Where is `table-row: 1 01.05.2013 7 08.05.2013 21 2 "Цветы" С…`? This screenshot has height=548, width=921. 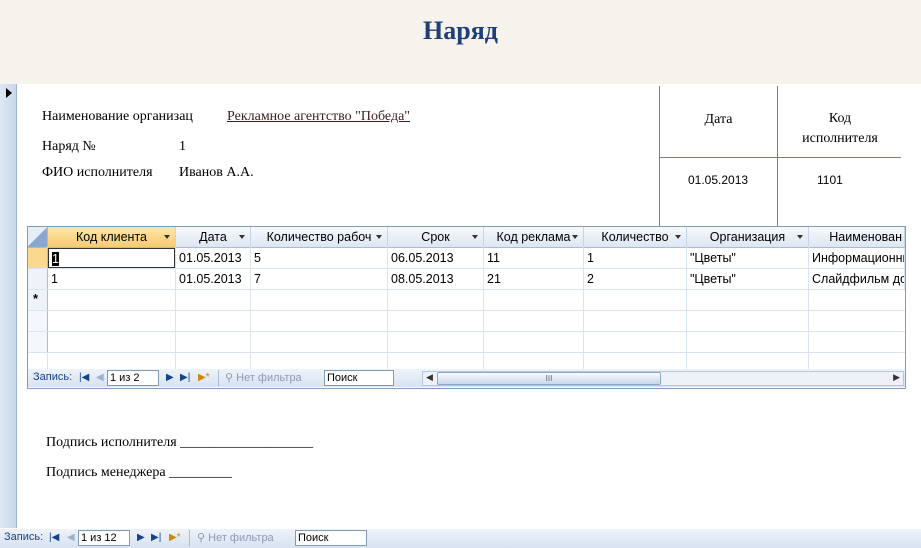
table-row: 1 01.05.2013 7 08.05.2013 21 2 "Цветы" С… is located at coordinates (466, 279).